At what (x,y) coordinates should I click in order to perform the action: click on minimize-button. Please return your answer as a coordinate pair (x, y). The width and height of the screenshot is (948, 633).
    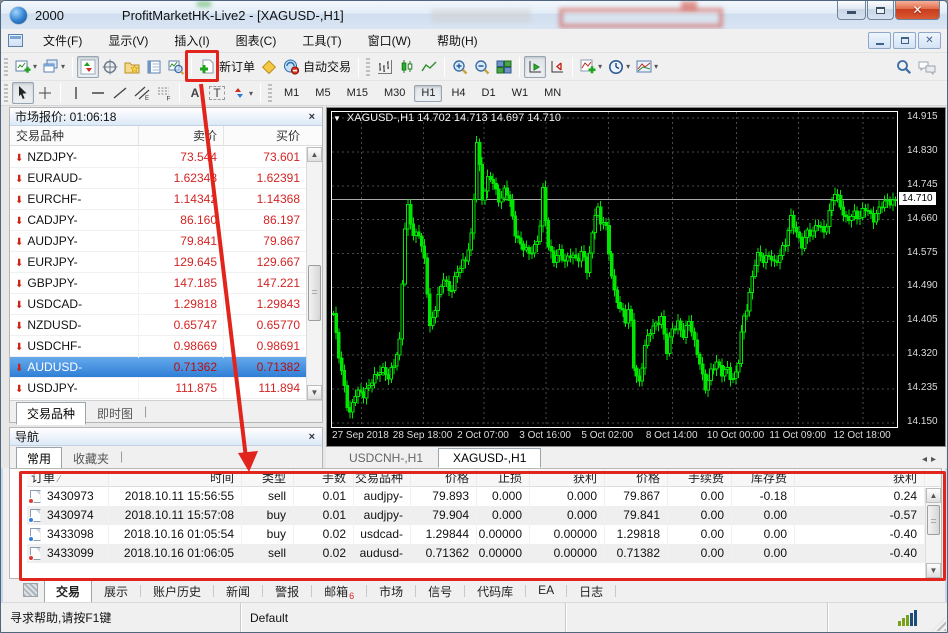
    Looking at the image, I should click on (851, 10).